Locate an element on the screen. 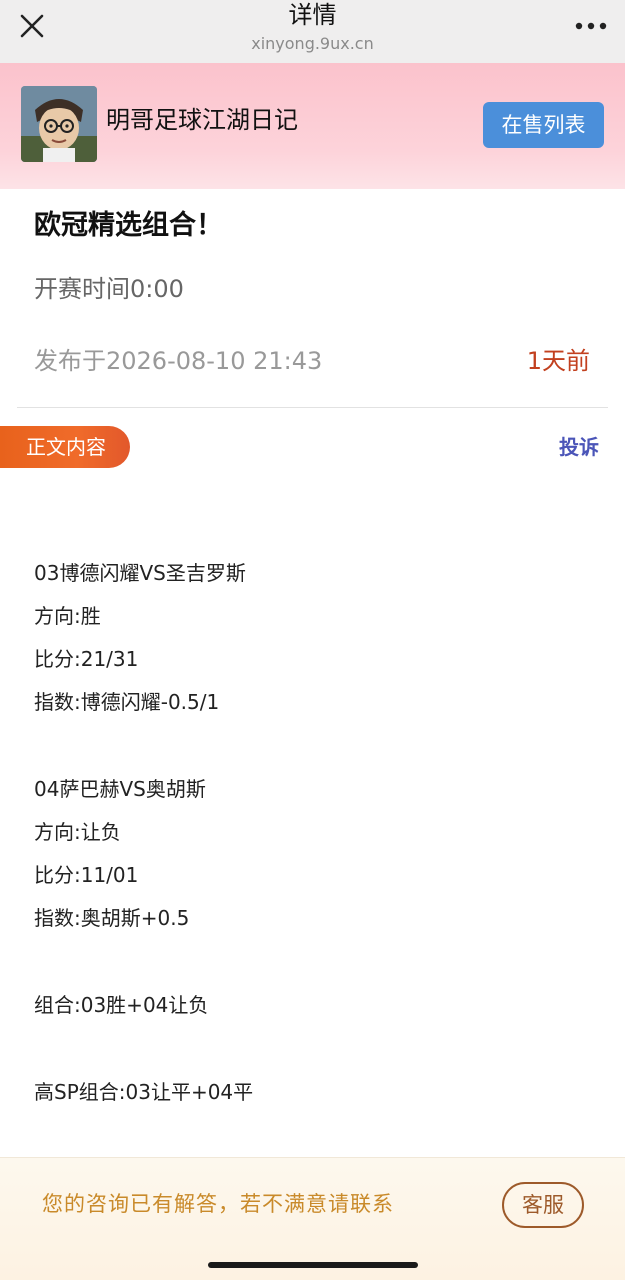  page-title: 详情 is located at coordinates (312, 15).